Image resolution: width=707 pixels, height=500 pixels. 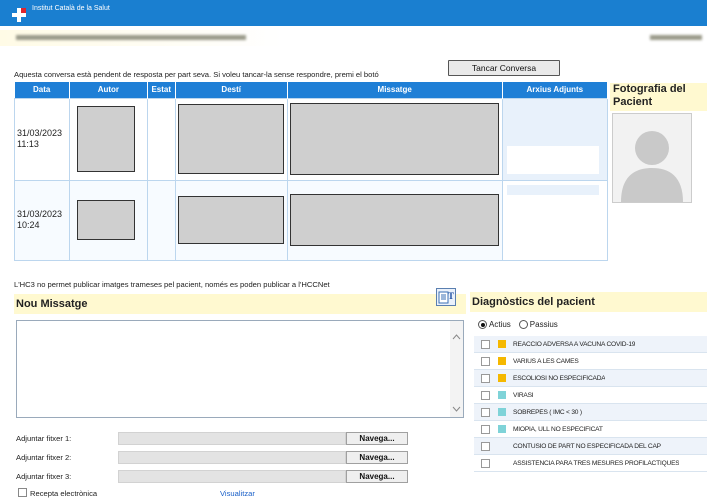 I want to click on attach-file-1-input, so click(x=232, y=438).